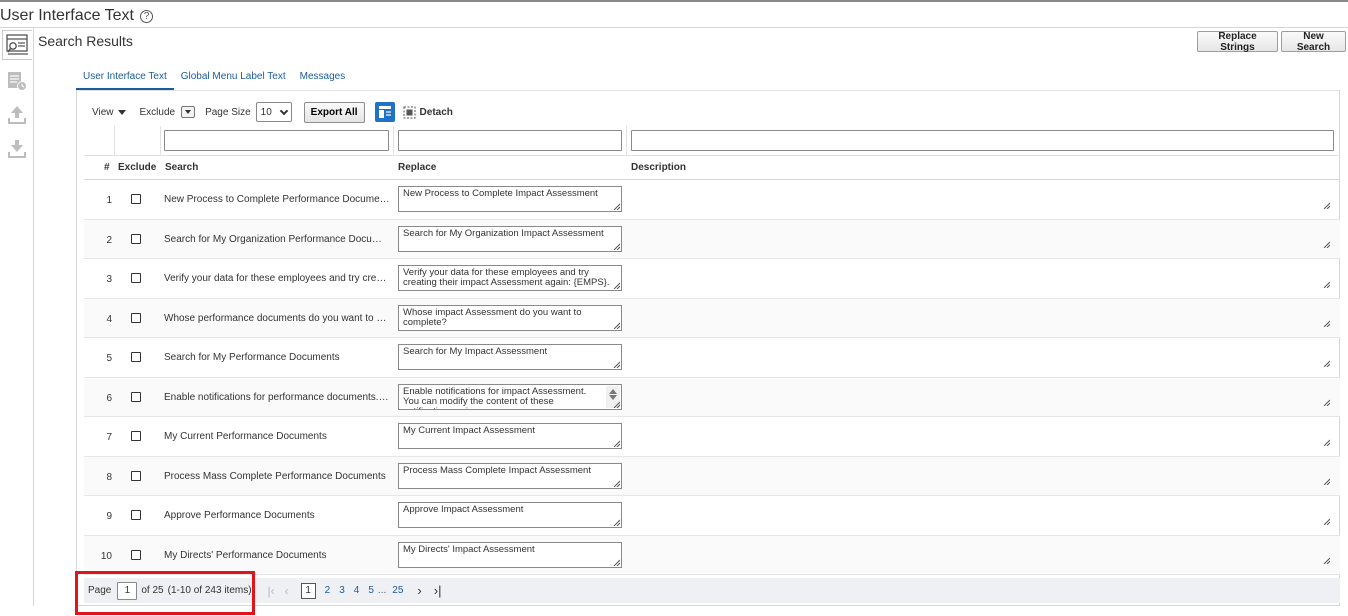  Describe the element at coordinates (982, 140) in the screenshot. I see `description-filter-input` at that location.